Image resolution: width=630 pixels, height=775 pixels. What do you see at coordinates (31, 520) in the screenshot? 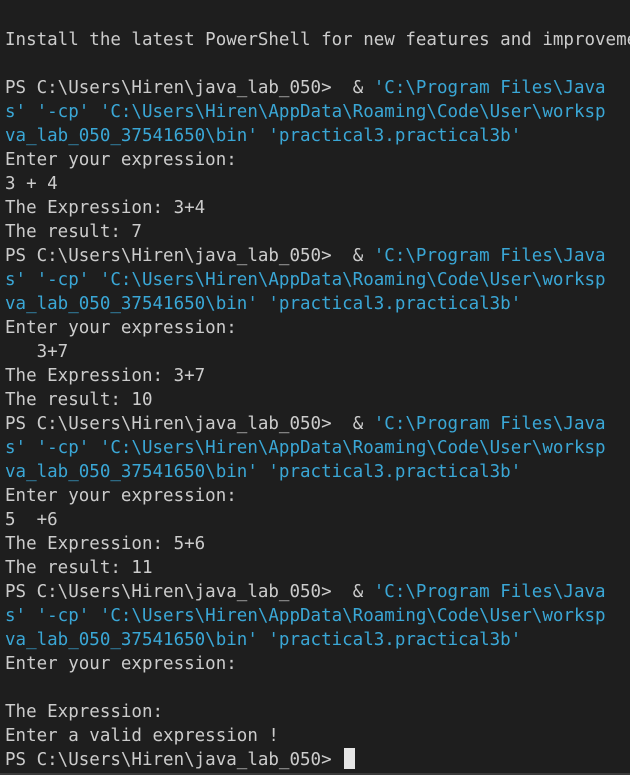
I see `terminal-line: 5 +6` at bounding box center [31, 520].